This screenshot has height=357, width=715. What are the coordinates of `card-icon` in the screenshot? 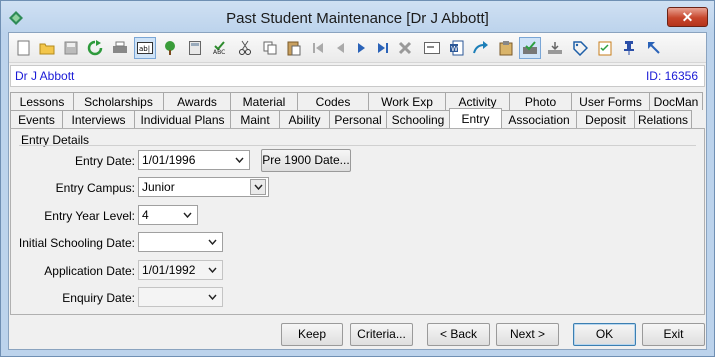 It's located at (432, 48).